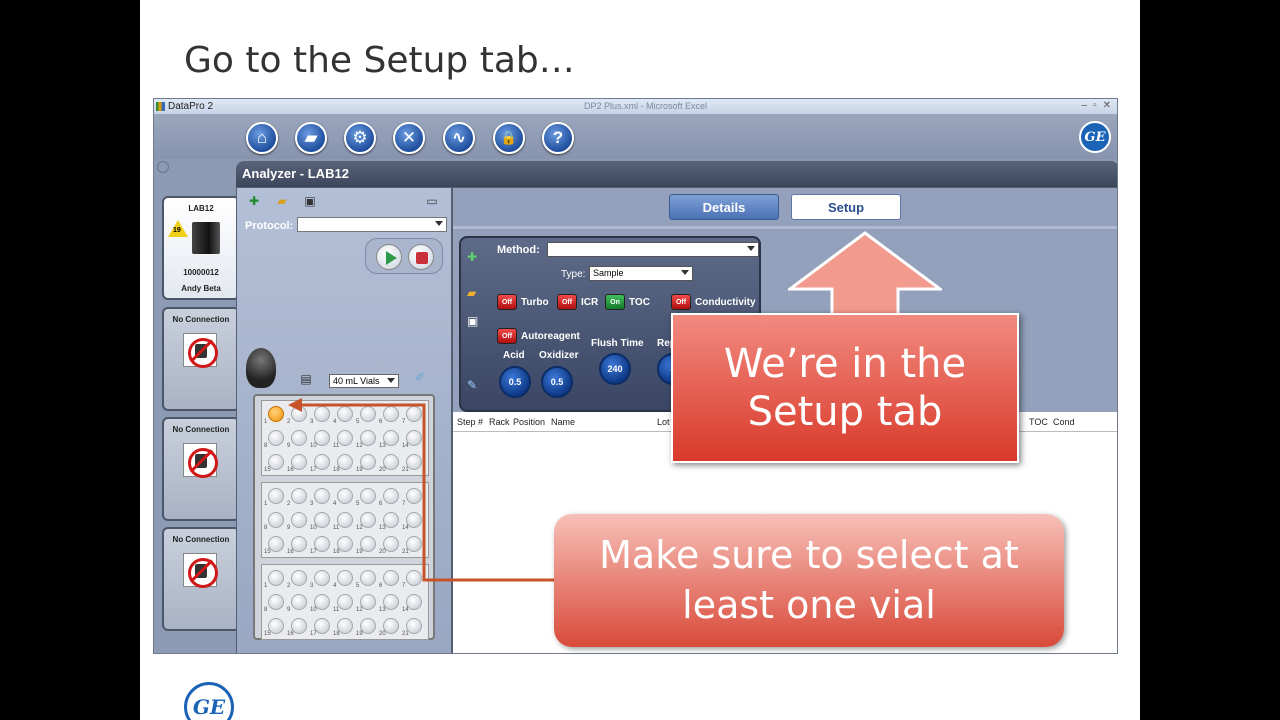  Describe the element at coordinates (382, 610) in the screenshot. I see `vial-number: 13` at that location.